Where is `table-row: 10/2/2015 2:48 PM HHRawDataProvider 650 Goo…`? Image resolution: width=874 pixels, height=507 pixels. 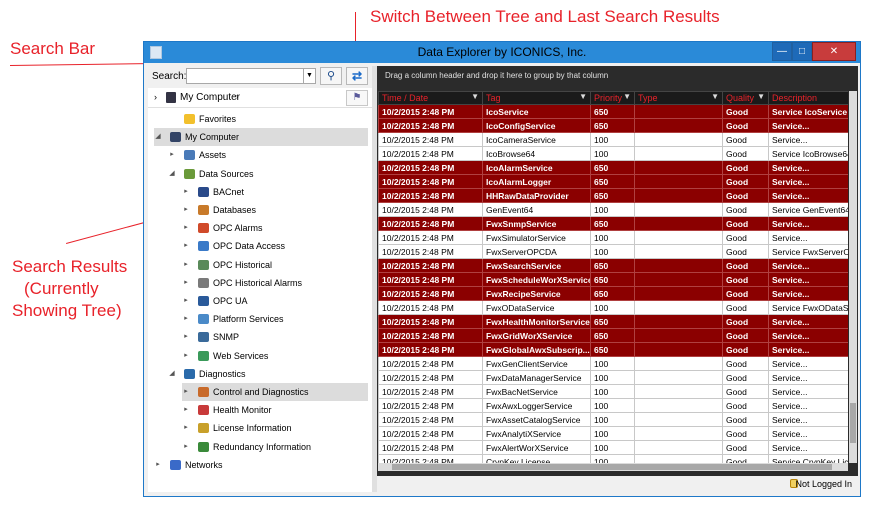 table-row: 10/2/2015 2:48 PM HHRawDataProvider 650 Goo… is located at coordinates (613, 195).